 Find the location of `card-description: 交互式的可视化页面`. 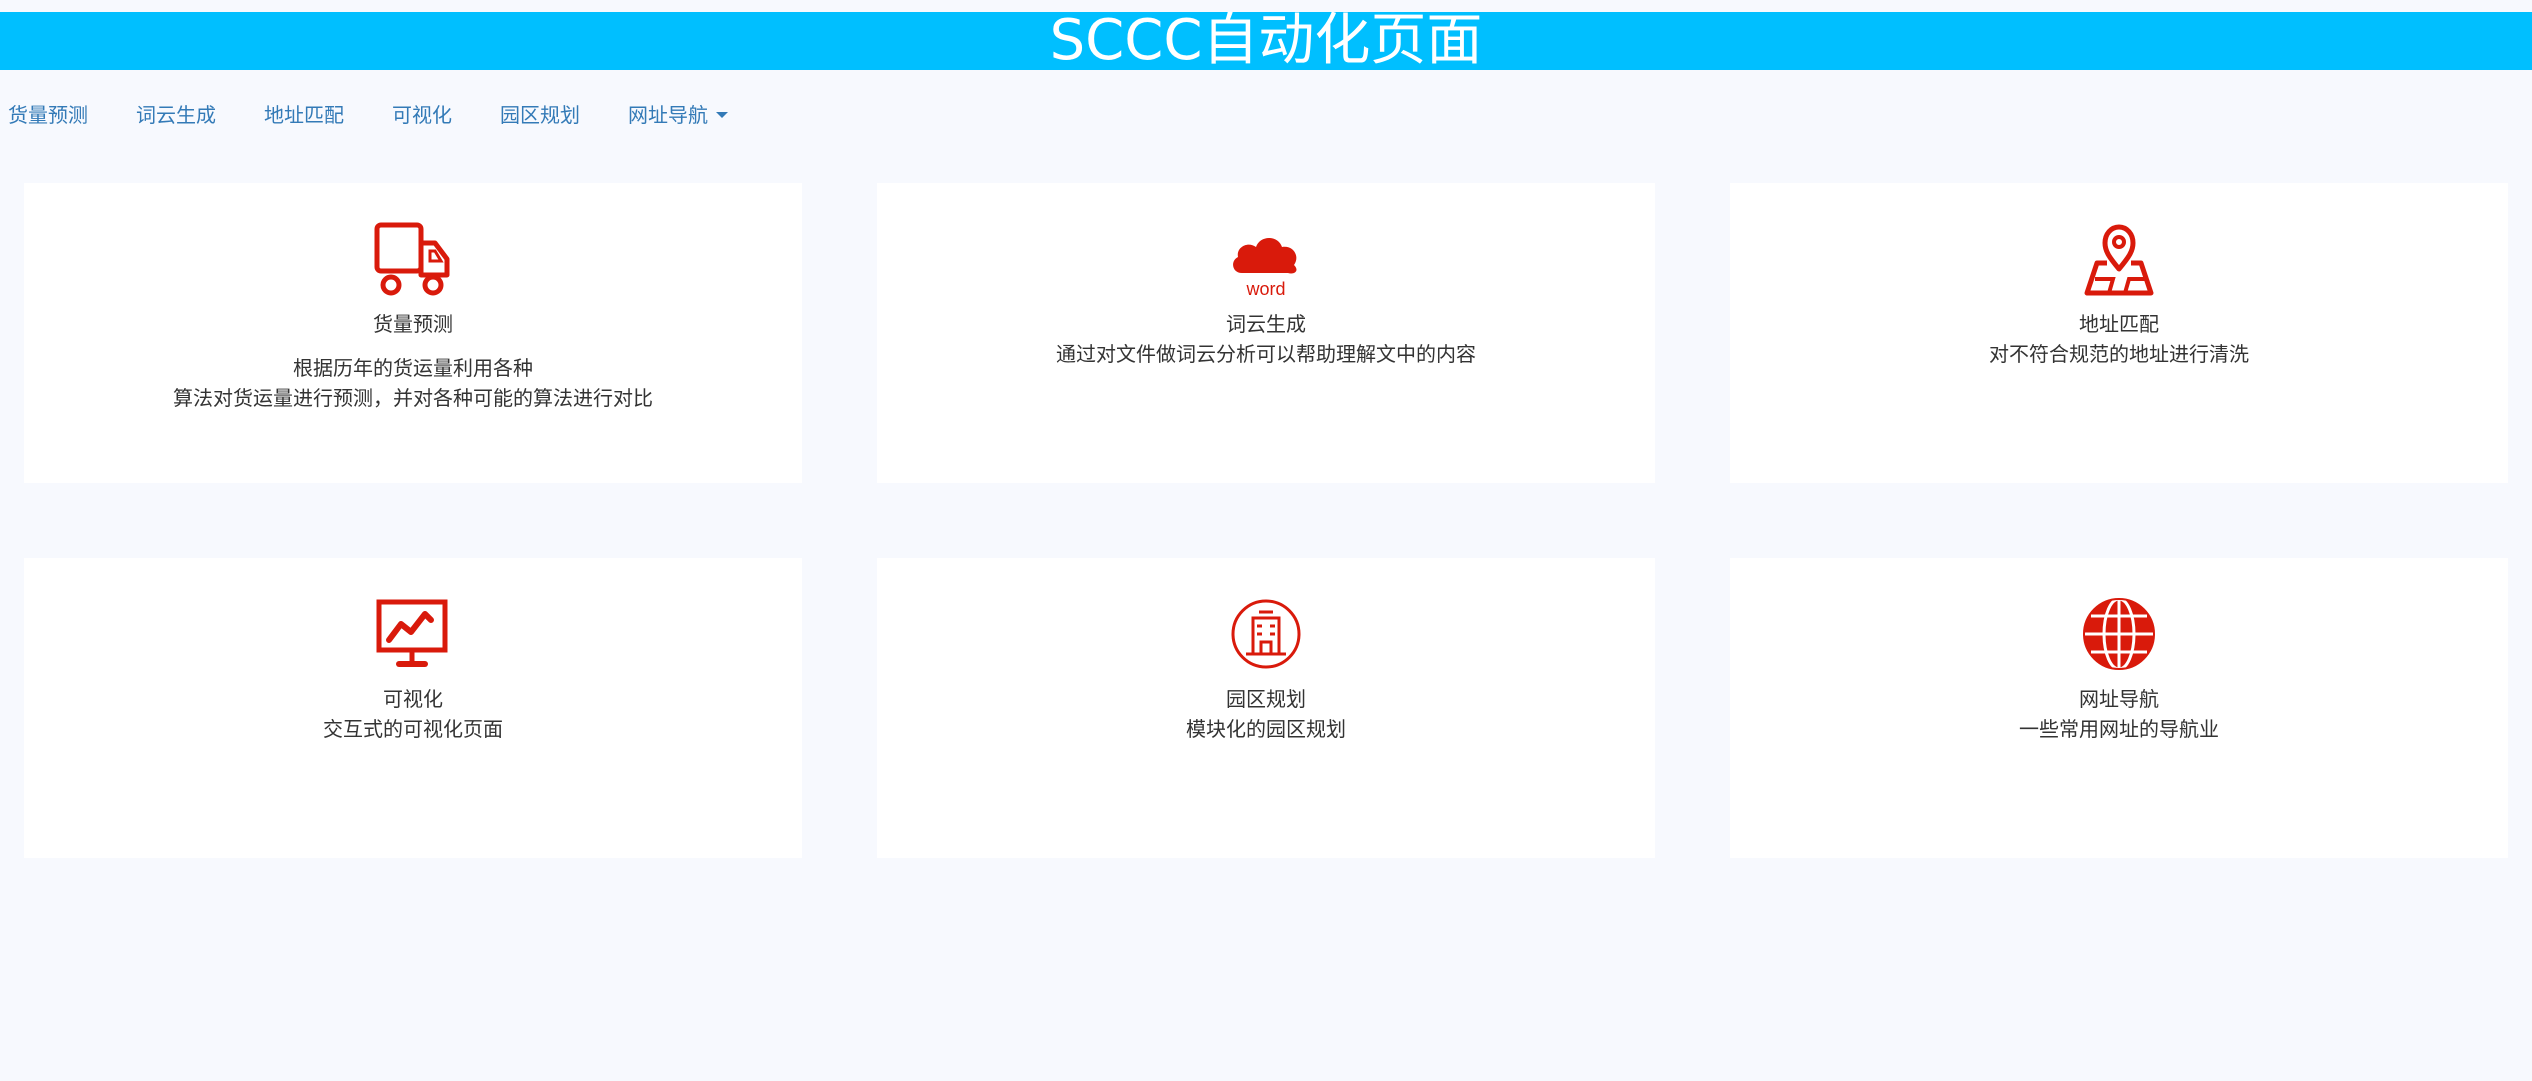

card-description: 交互式的可视化页面 is located at coordinates (413, 729).